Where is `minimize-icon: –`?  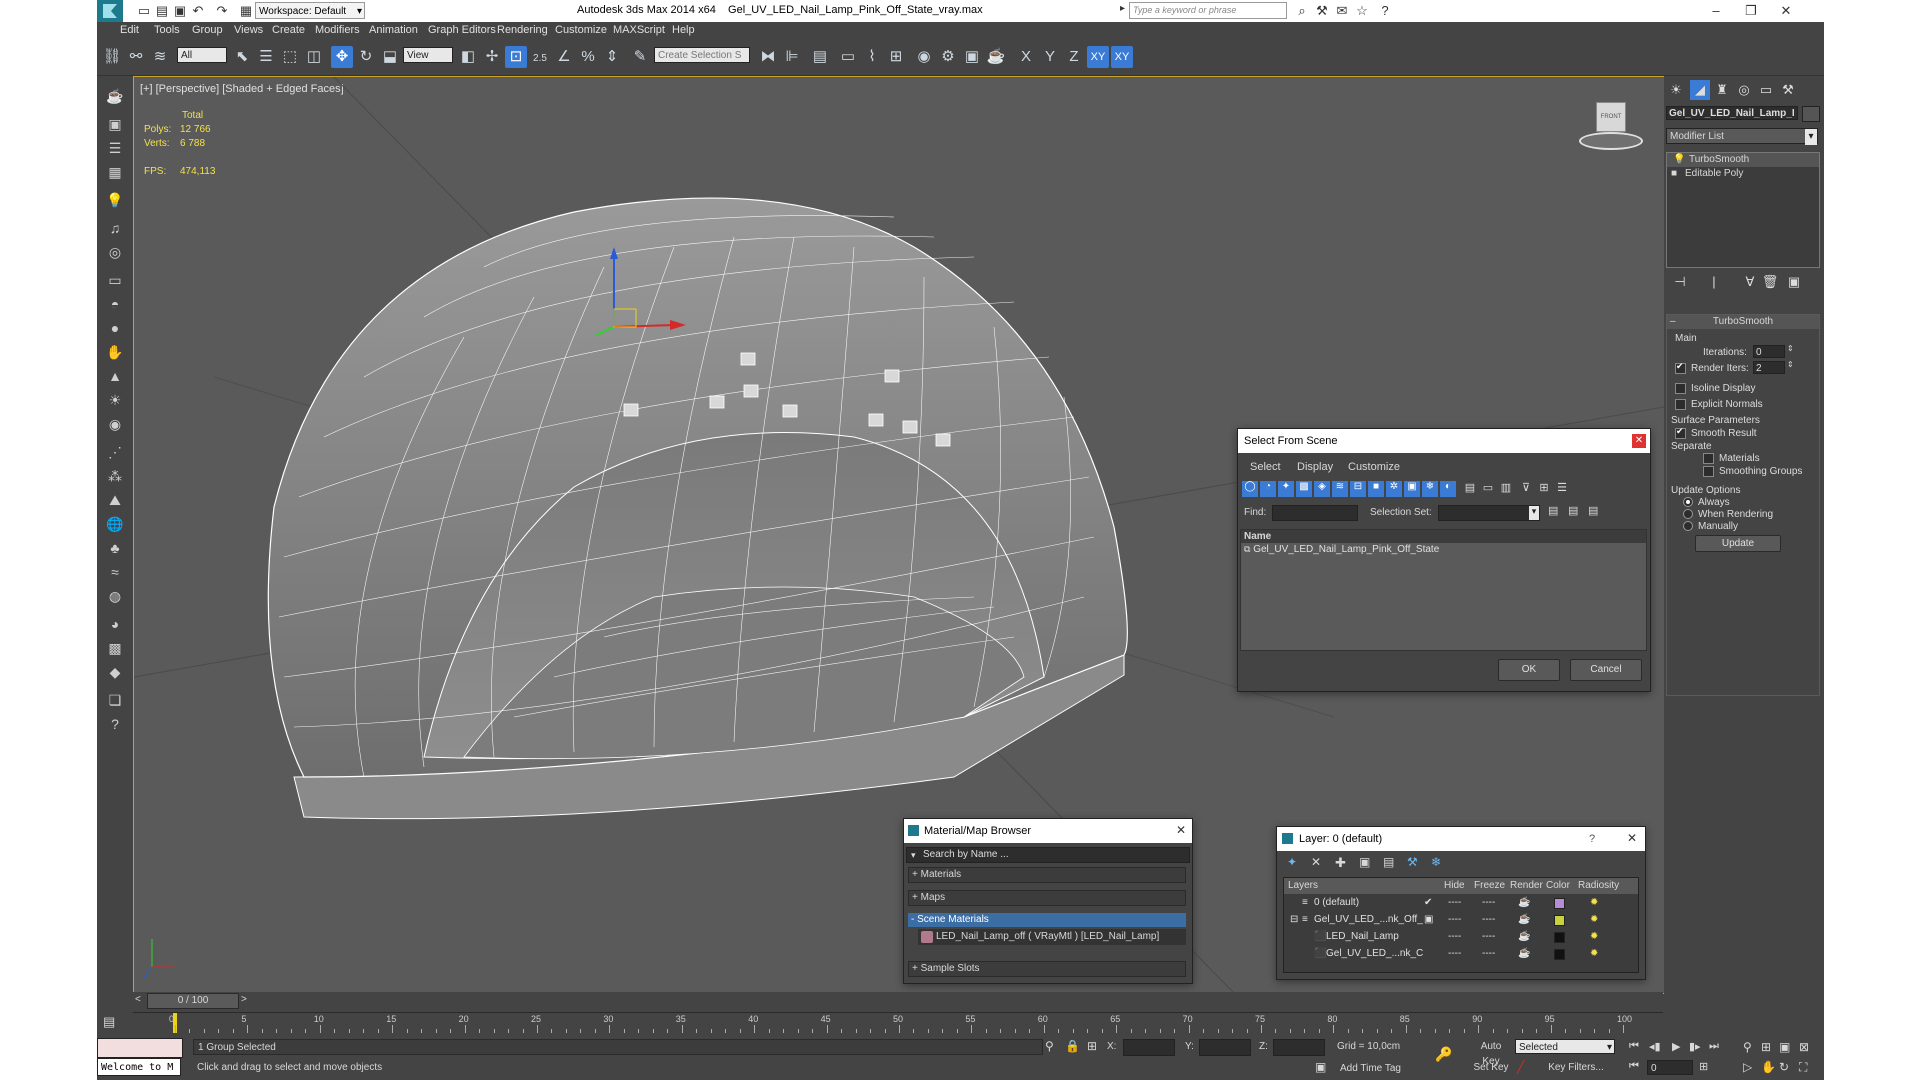 minimize-icon: – is located at coordinates (1716, 11).